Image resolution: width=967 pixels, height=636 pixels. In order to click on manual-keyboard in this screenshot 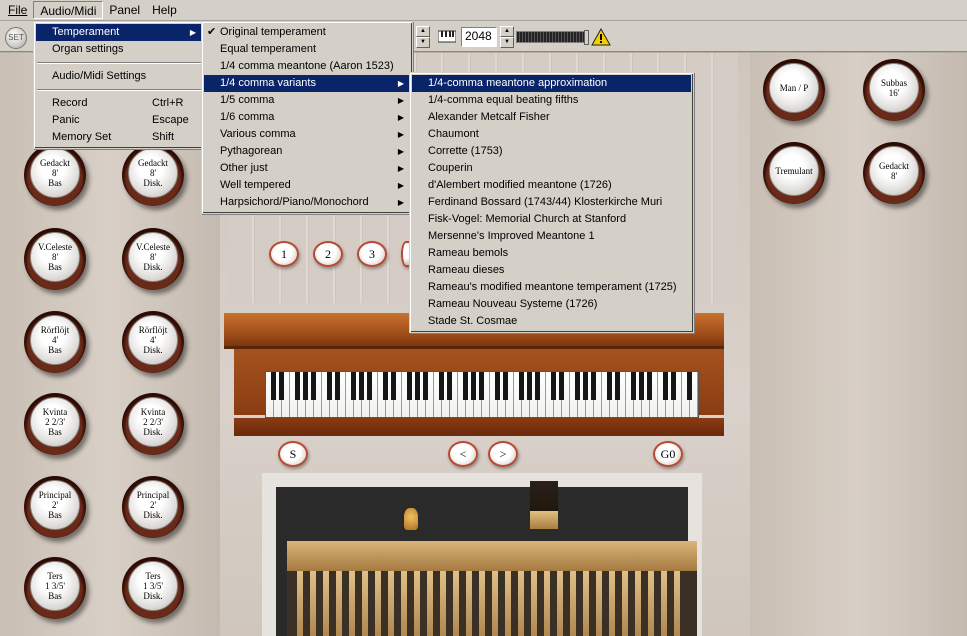, I will do `click(482, 394)`.